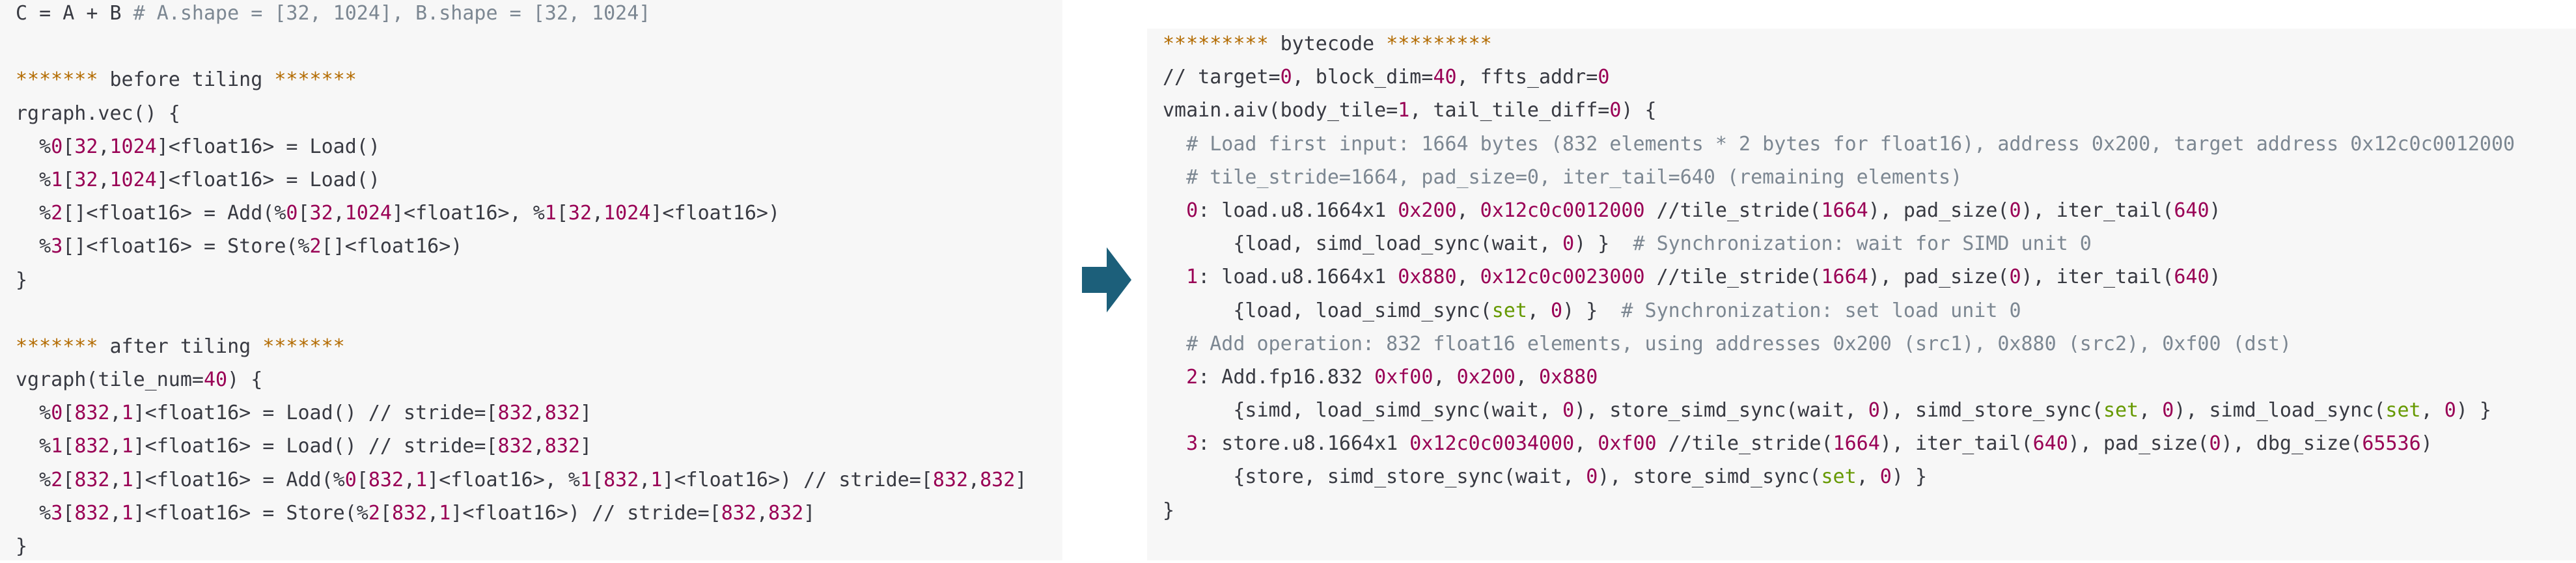  I want to click on code-text: ), so click(2426, 444).